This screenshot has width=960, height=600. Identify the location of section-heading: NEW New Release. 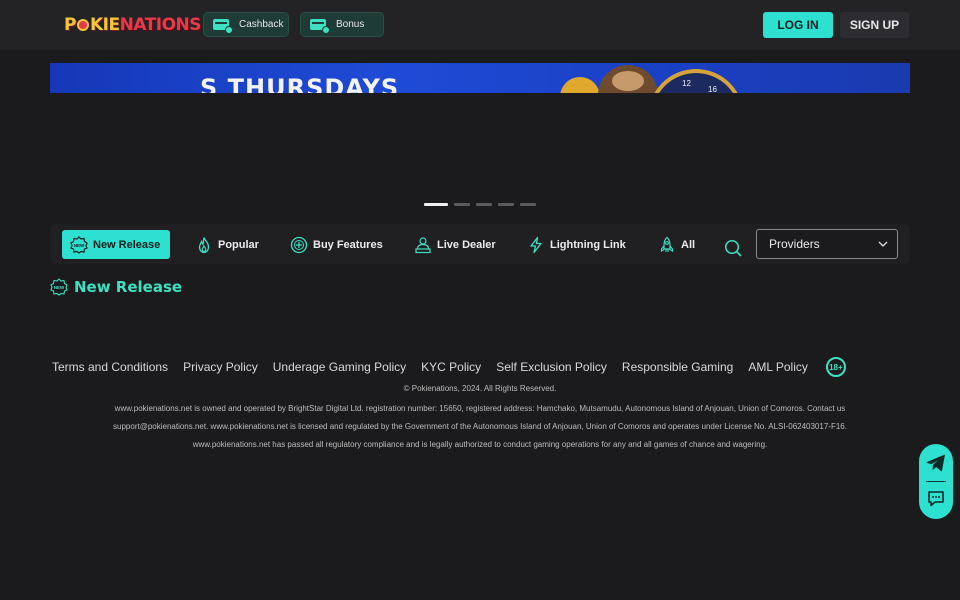
(116, 287).